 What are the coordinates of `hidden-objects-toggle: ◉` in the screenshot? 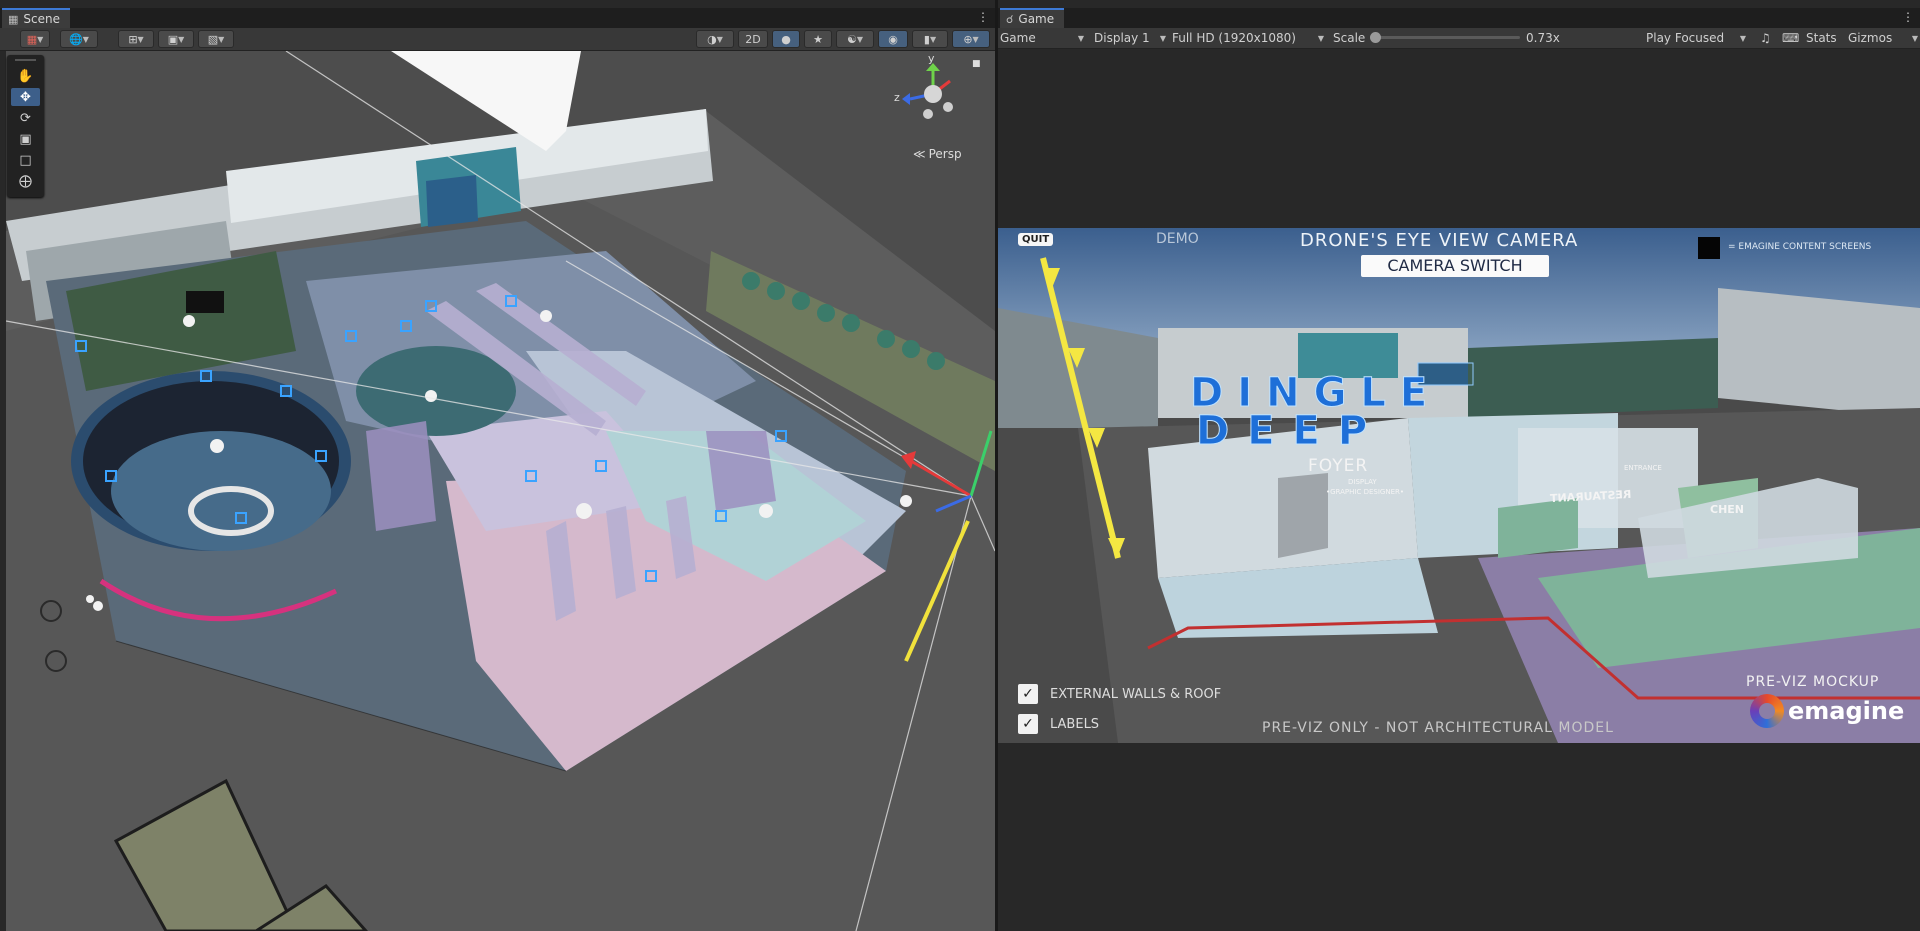 It's located at (893, 39).